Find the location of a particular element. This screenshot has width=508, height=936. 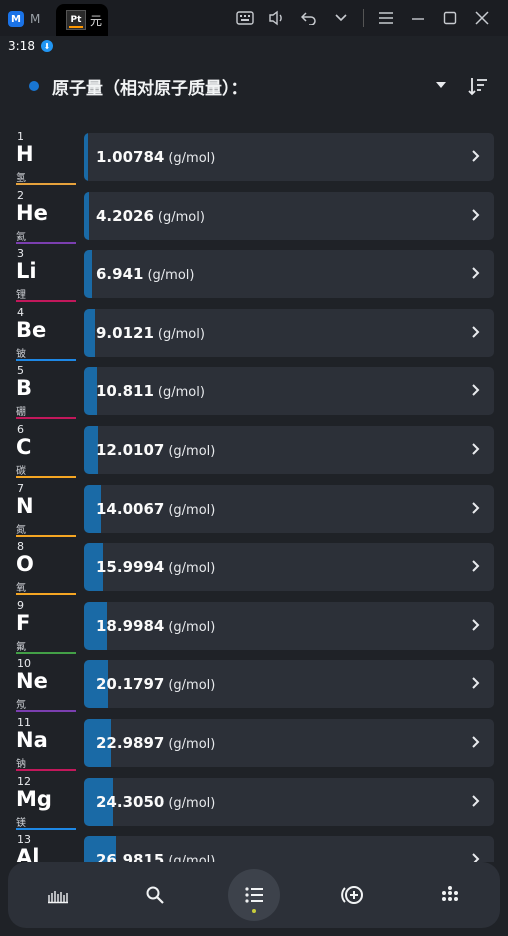

page-title: 原子量（相对原子质量）： is located at coordinates (150, 86).